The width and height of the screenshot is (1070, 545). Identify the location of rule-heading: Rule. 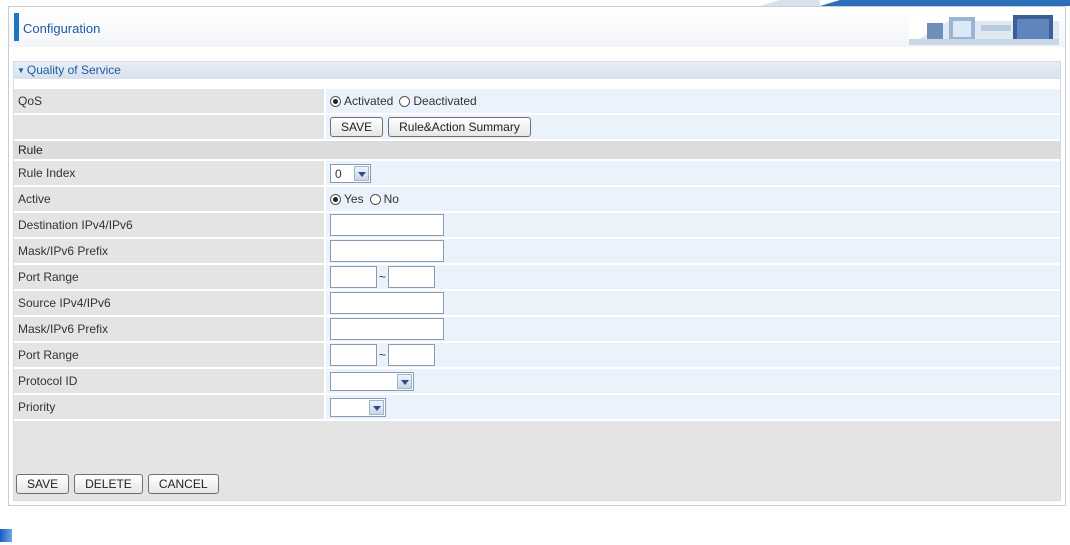
(30, 150).